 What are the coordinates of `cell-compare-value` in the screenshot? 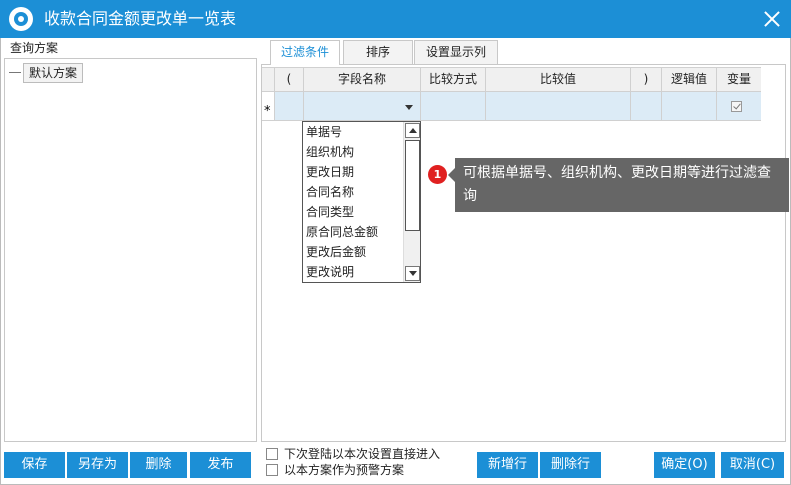 It's located at (558, 106).